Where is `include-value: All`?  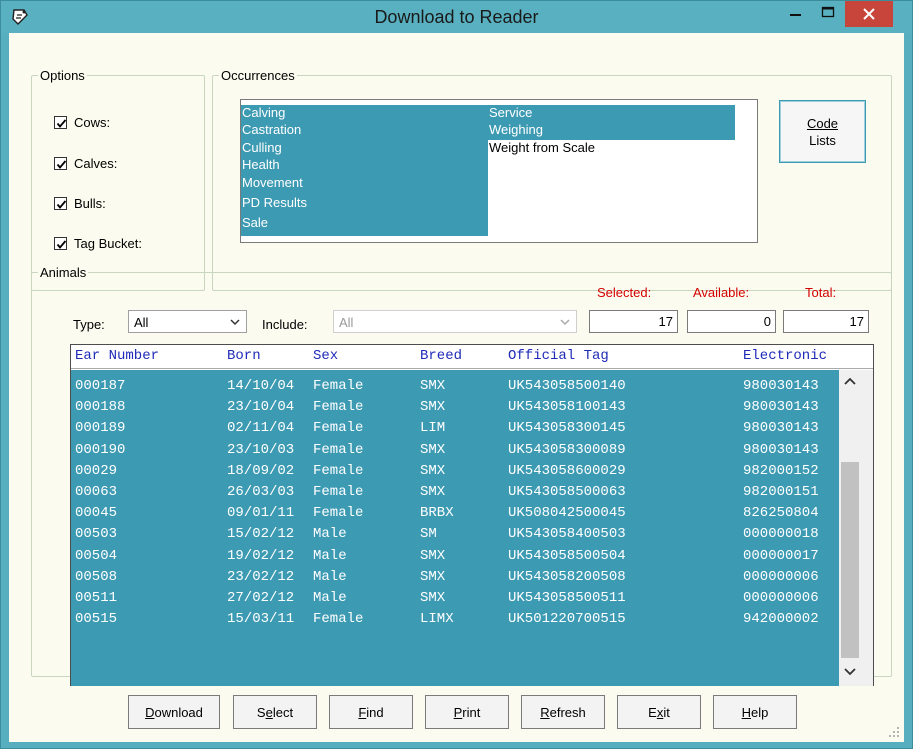 include-value: All is located at coordinates (346, 322).